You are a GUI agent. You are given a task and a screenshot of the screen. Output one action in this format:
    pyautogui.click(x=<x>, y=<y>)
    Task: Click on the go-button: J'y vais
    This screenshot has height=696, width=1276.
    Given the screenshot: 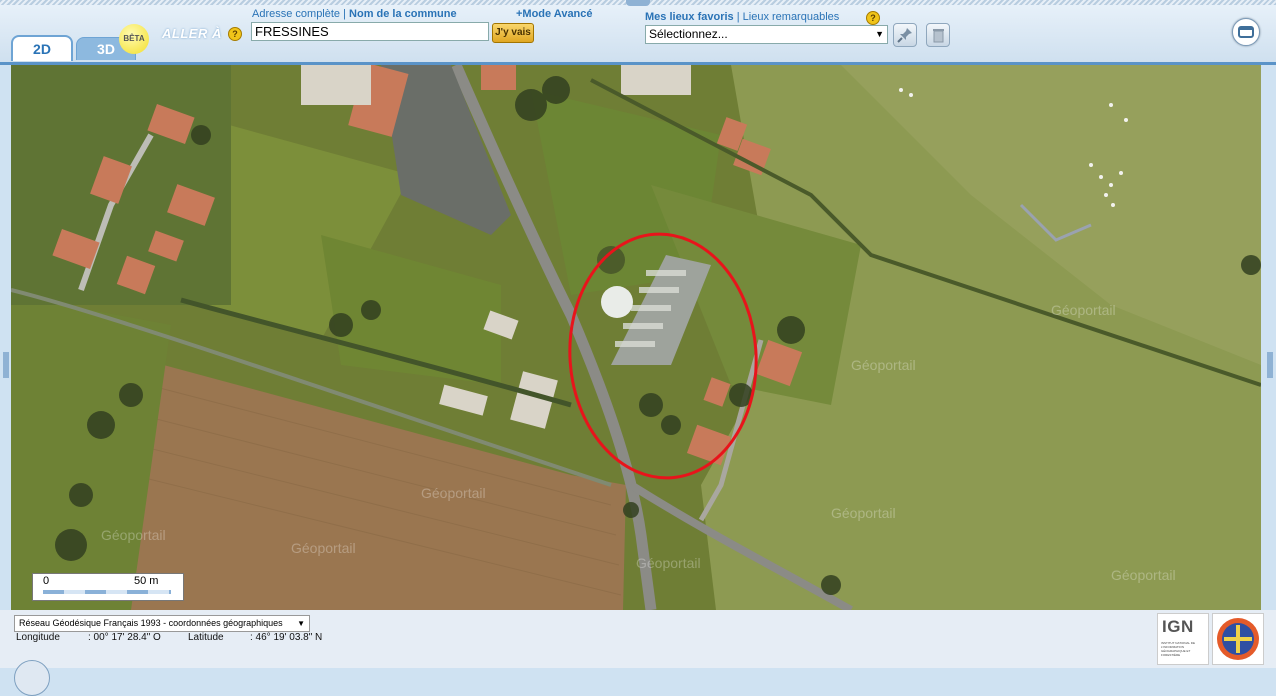 What is the action you would take?
    pyautogui.click(x=513, y=33)
    